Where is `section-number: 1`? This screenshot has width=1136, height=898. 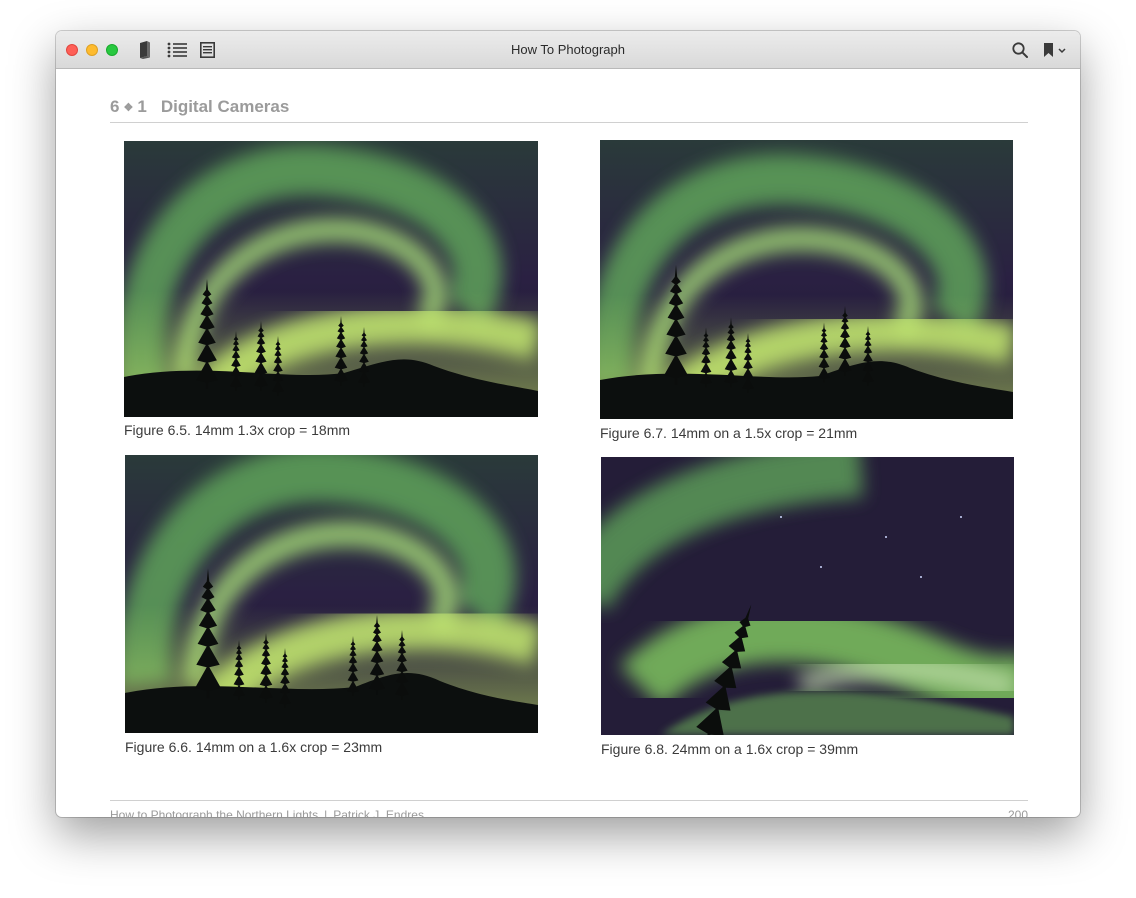
section-number: 1 is located at coordinates (142, 106).